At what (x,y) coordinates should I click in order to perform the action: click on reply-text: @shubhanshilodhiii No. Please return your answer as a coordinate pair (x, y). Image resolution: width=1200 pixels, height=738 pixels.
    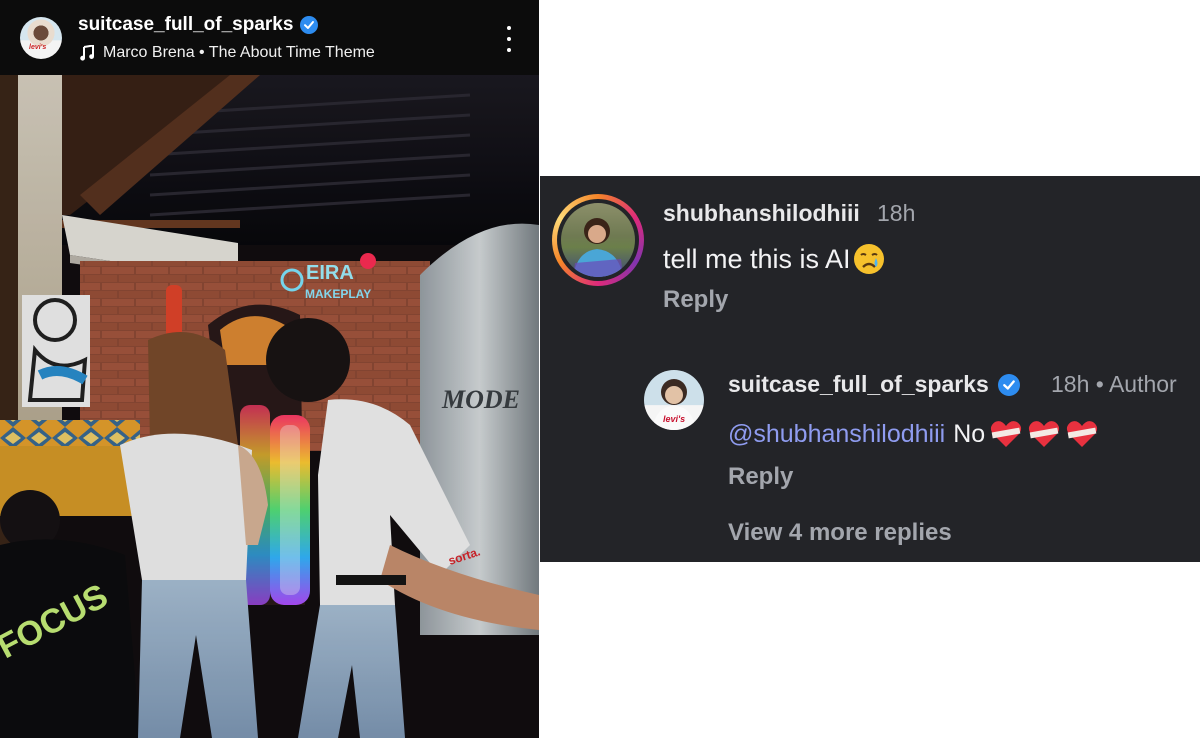
    Looking at the image, I should click on (913, 434).